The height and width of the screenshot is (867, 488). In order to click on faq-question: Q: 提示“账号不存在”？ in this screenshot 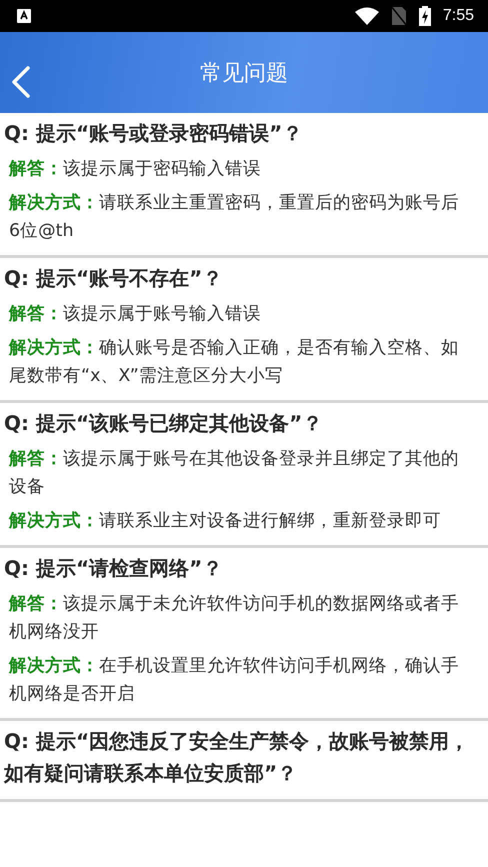, I will do `click(114, 278)`.